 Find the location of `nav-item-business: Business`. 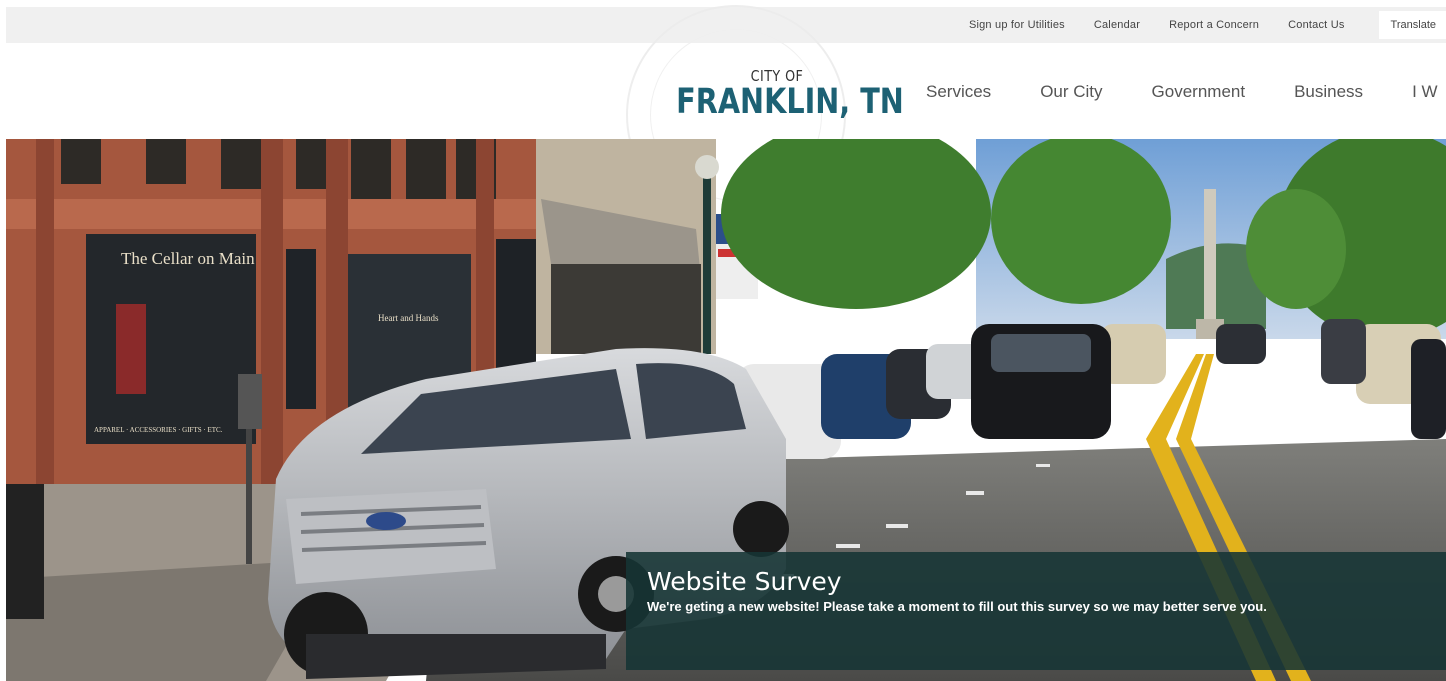

nav-item-business: Business is located at coordinates (1328, 92).